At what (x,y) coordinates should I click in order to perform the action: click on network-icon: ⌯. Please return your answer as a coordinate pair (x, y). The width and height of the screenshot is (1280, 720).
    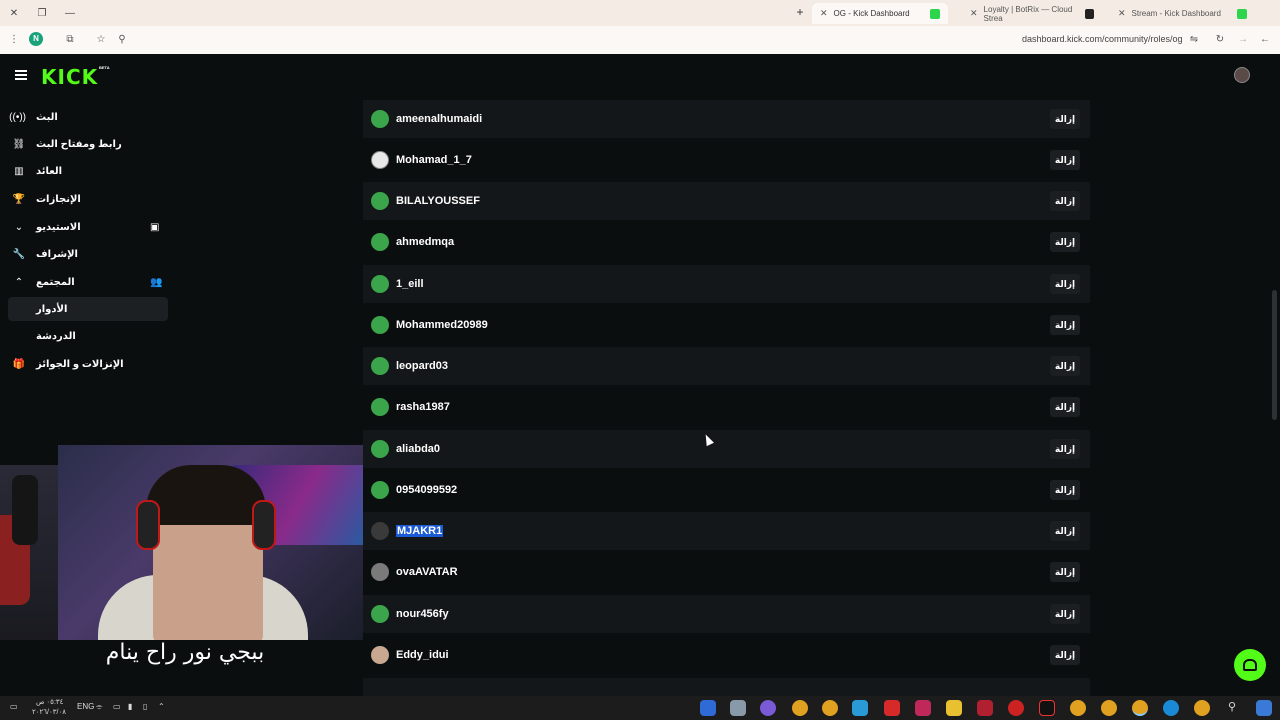
    Looking at the image, I should click on (99, 707).